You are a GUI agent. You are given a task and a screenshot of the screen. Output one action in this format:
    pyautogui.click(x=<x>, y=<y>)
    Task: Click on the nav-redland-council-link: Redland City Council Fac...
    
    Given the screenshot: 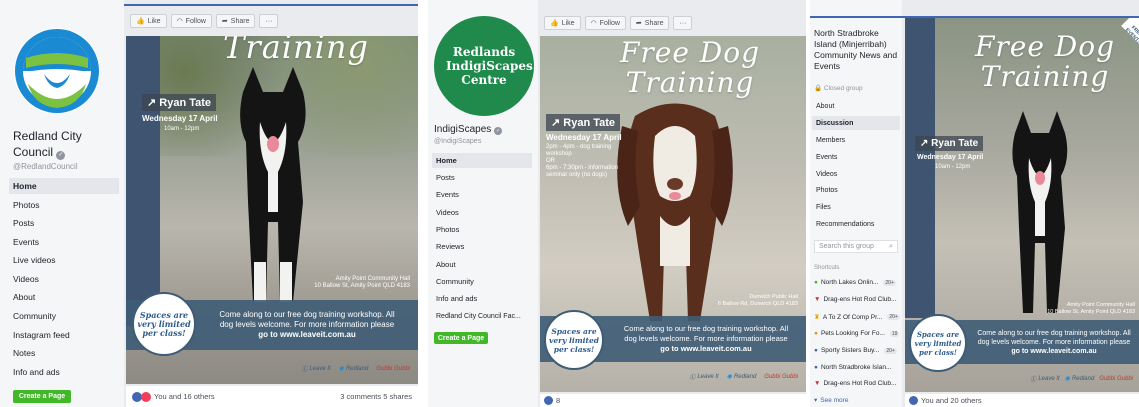 What is the action you would take?
    pyautogui.click(x=484, y=316)
    